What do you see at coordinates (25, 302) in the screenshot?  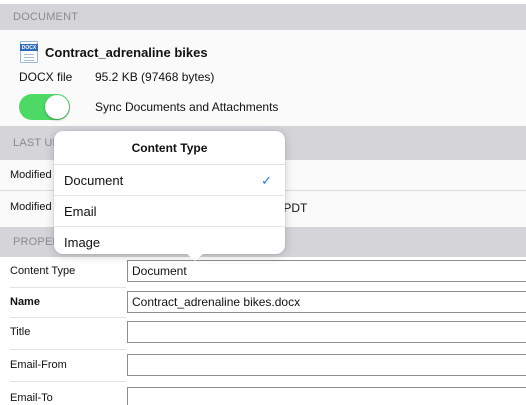 I see `name-label: Name` at bounding box center [25, 302].